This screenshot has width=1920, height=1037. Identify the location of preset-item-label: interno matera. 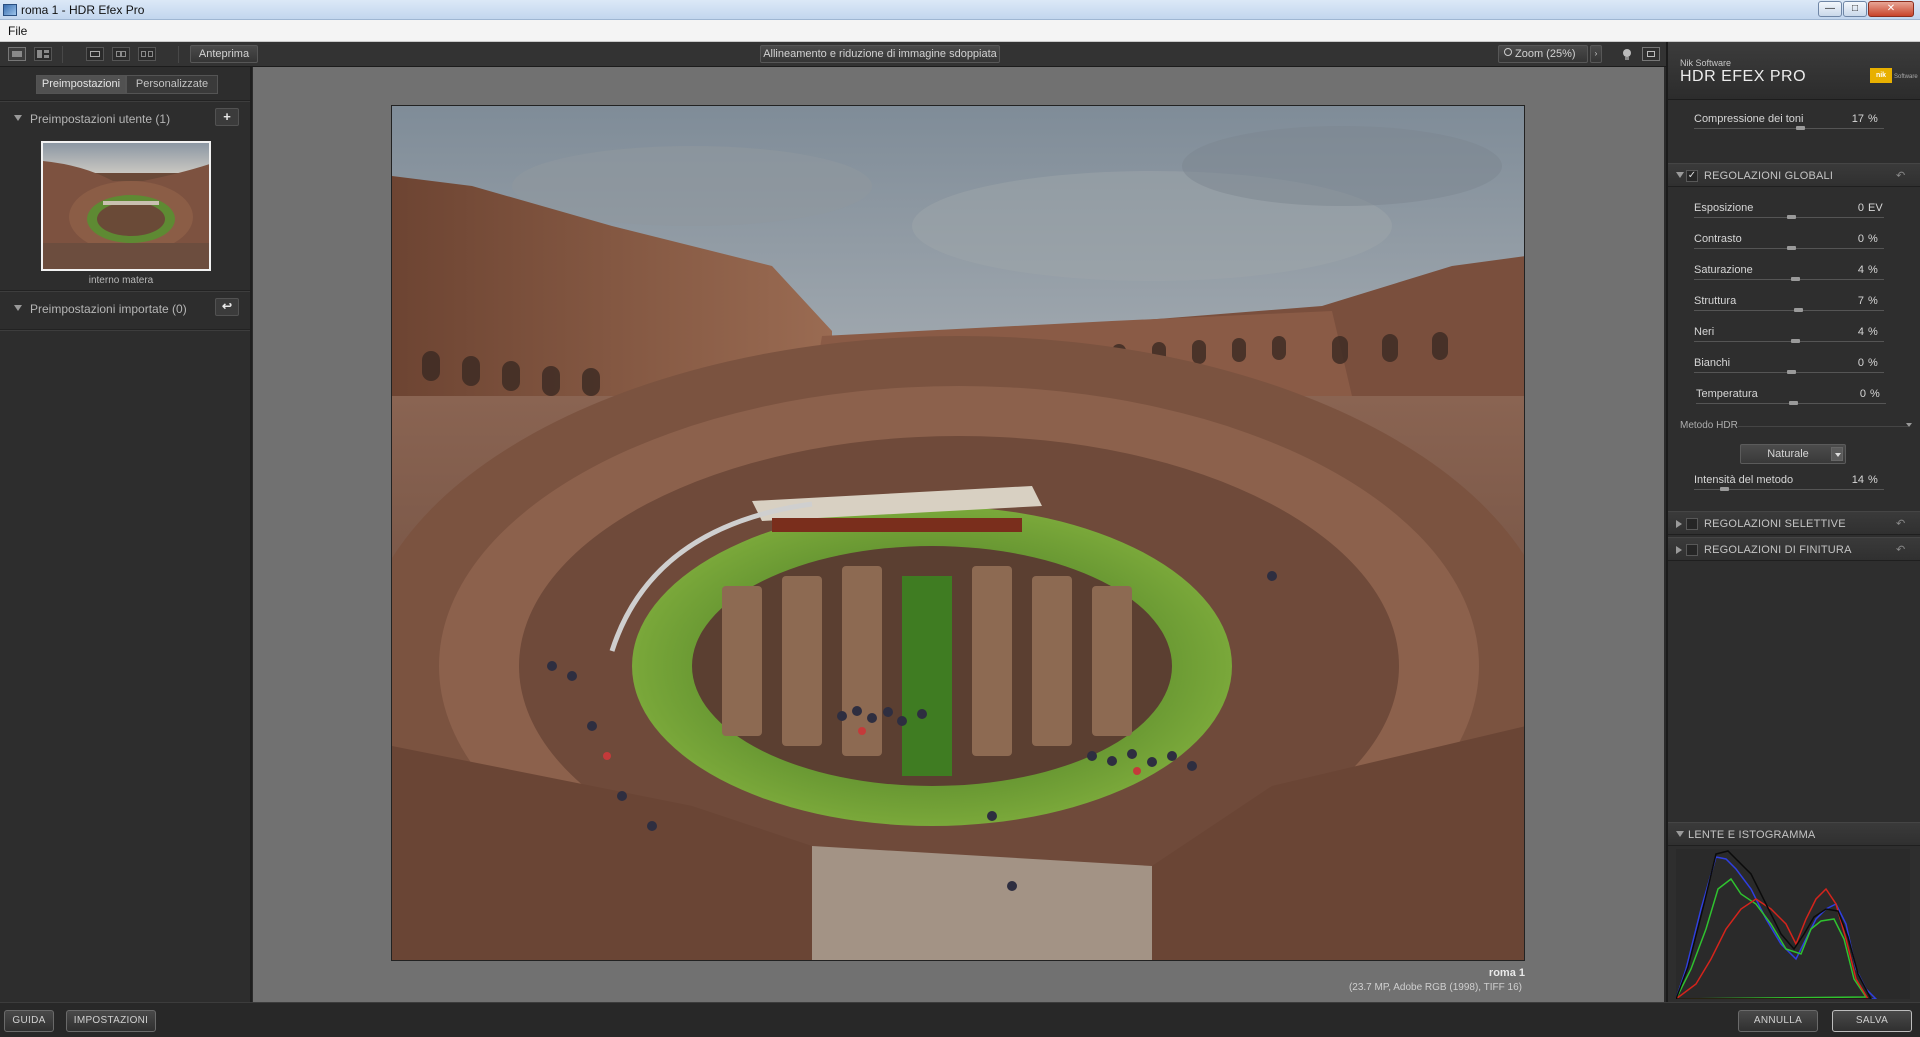
(121, 280).